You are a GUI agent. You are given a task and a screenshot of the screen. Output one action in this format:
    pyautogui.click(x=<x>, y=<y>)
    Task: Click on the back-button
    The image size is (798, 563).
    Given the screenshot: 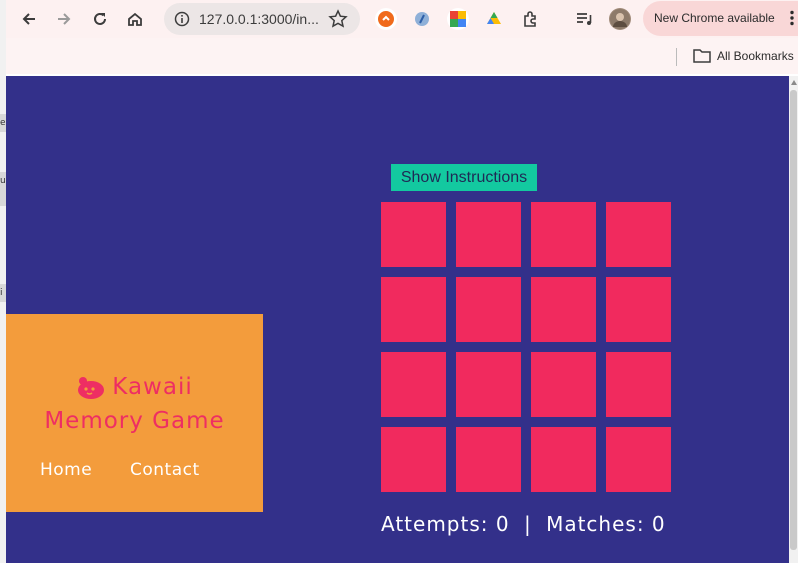 What is the action you would take?
    pyautogui.click(x=29, y=19)
    